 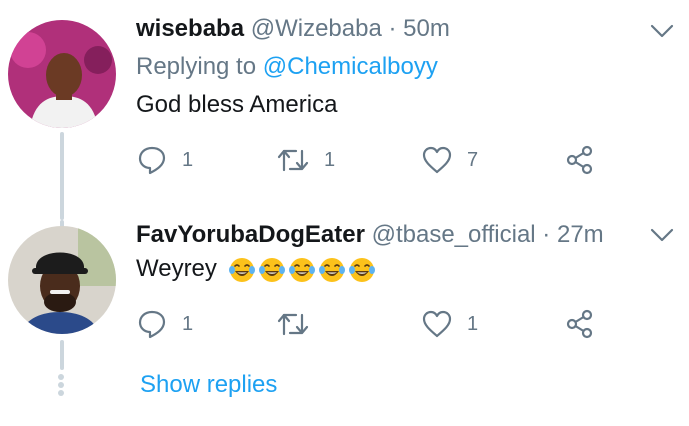 I want to click on tweet-text: God bless America, so click(x=237, y=104).